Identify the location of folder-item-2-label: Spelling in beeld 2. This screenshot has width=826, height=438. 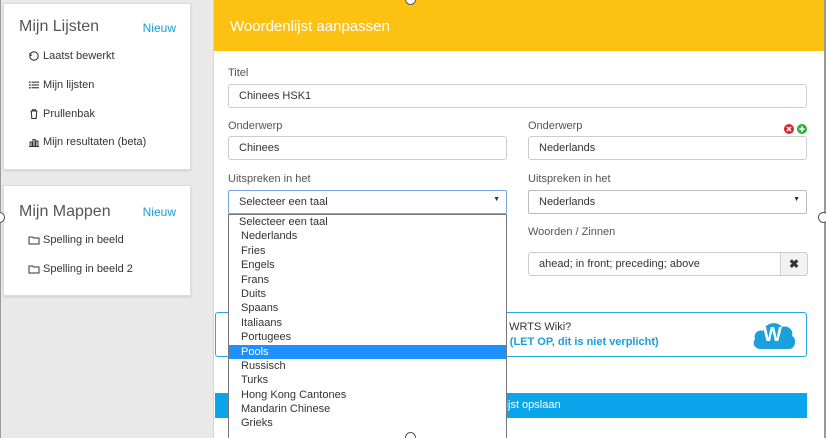
(88, 269).